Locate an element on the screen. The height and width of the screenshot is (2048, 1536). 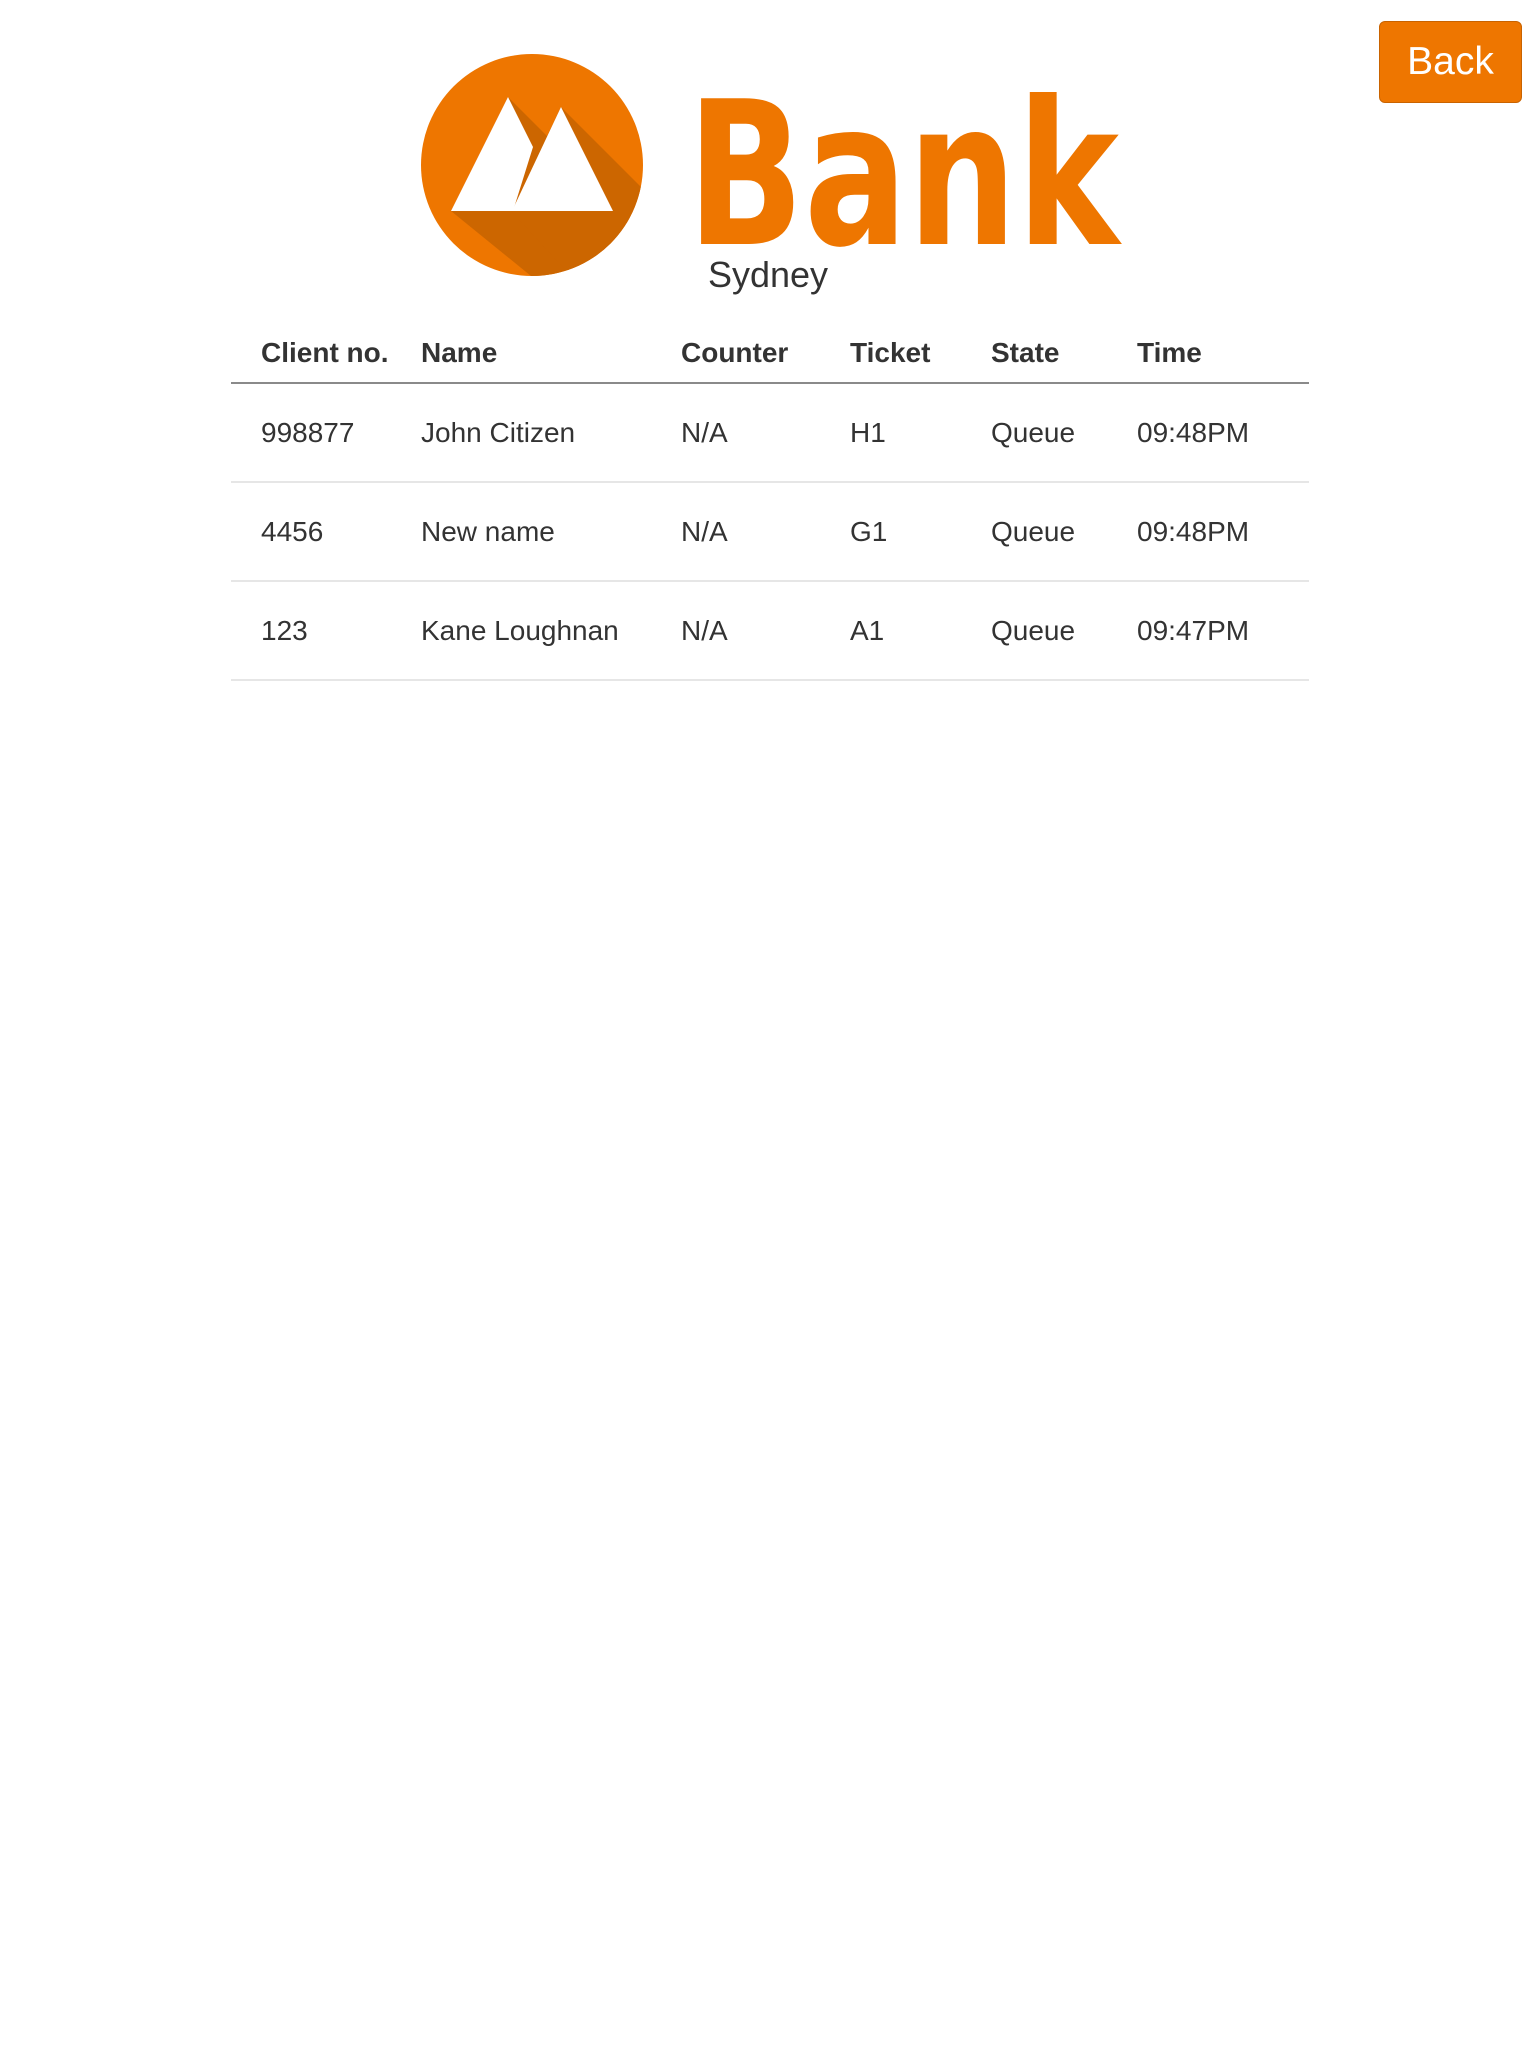
bank-logo: Bank is located at coordinates (771, 165).